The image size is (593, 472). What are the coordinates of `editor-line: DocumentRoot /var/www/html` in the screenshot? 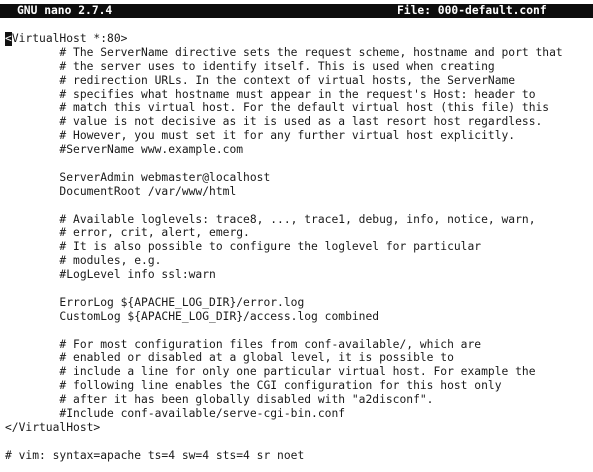 It's located at (299, 192).